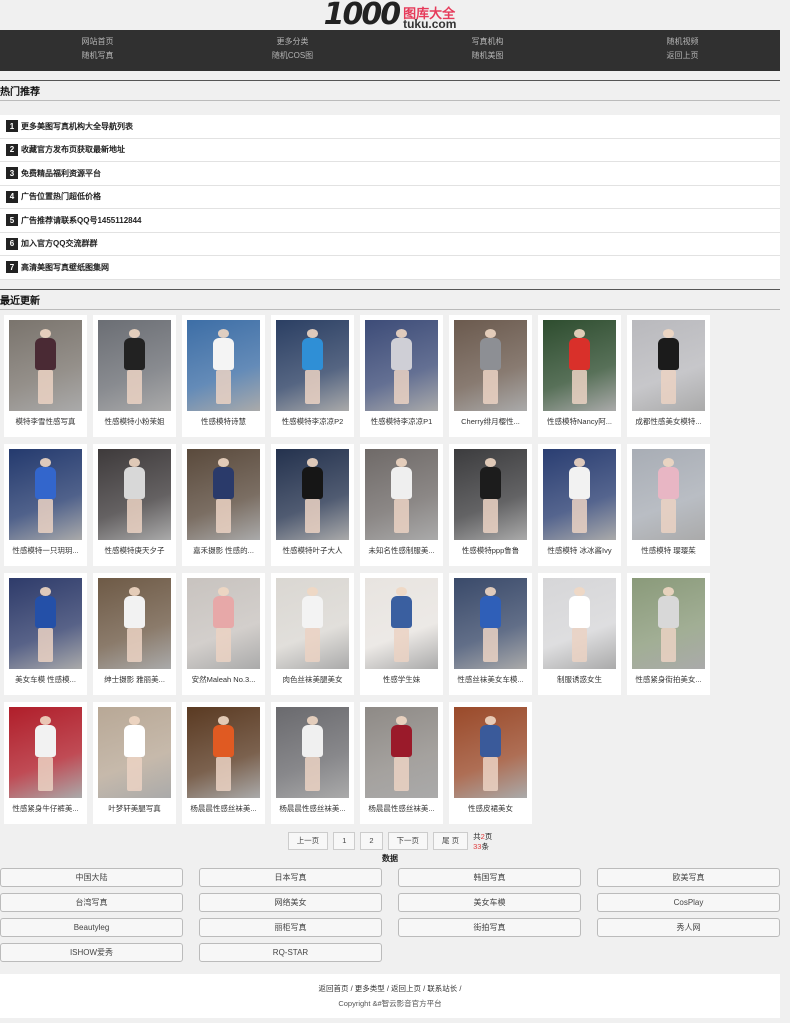 This screenshot has width=790, height=1023. Describe the element at coordinates (290, 877) in the screenshot. I see `category-button: 日本写真` at that location.